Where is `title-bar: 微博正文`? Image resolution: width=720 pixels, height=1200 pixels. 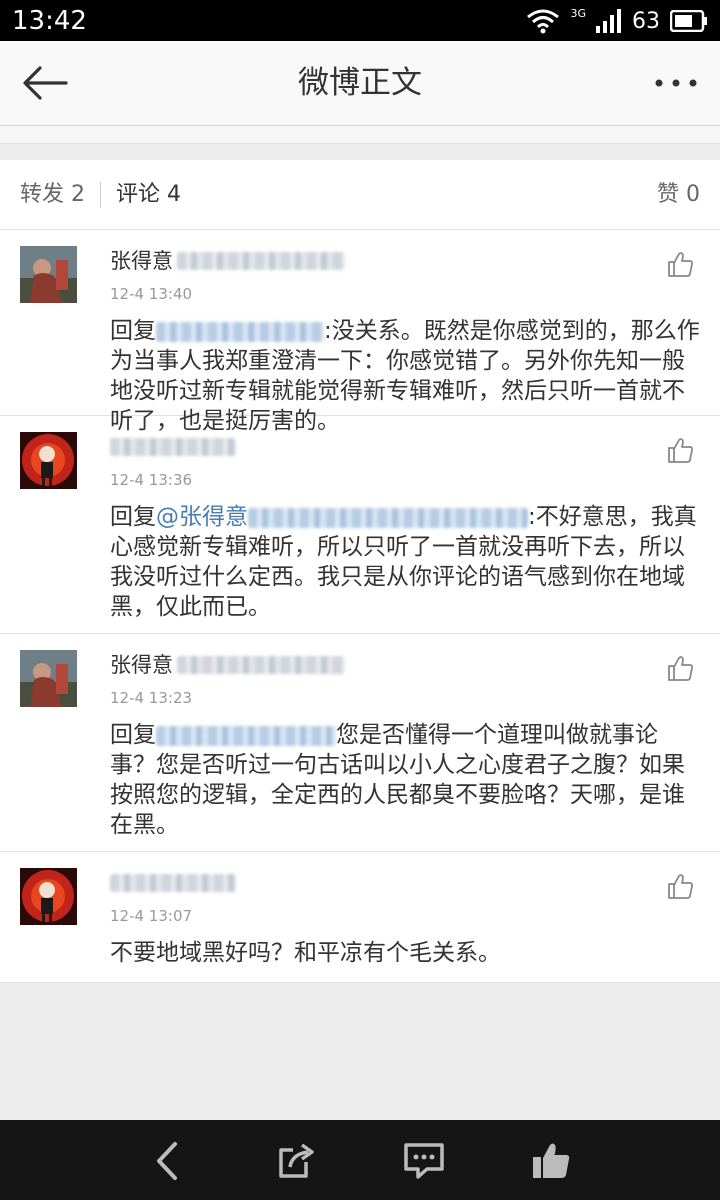 title-bar: 微博正文 is located at coordinates (360, 83).